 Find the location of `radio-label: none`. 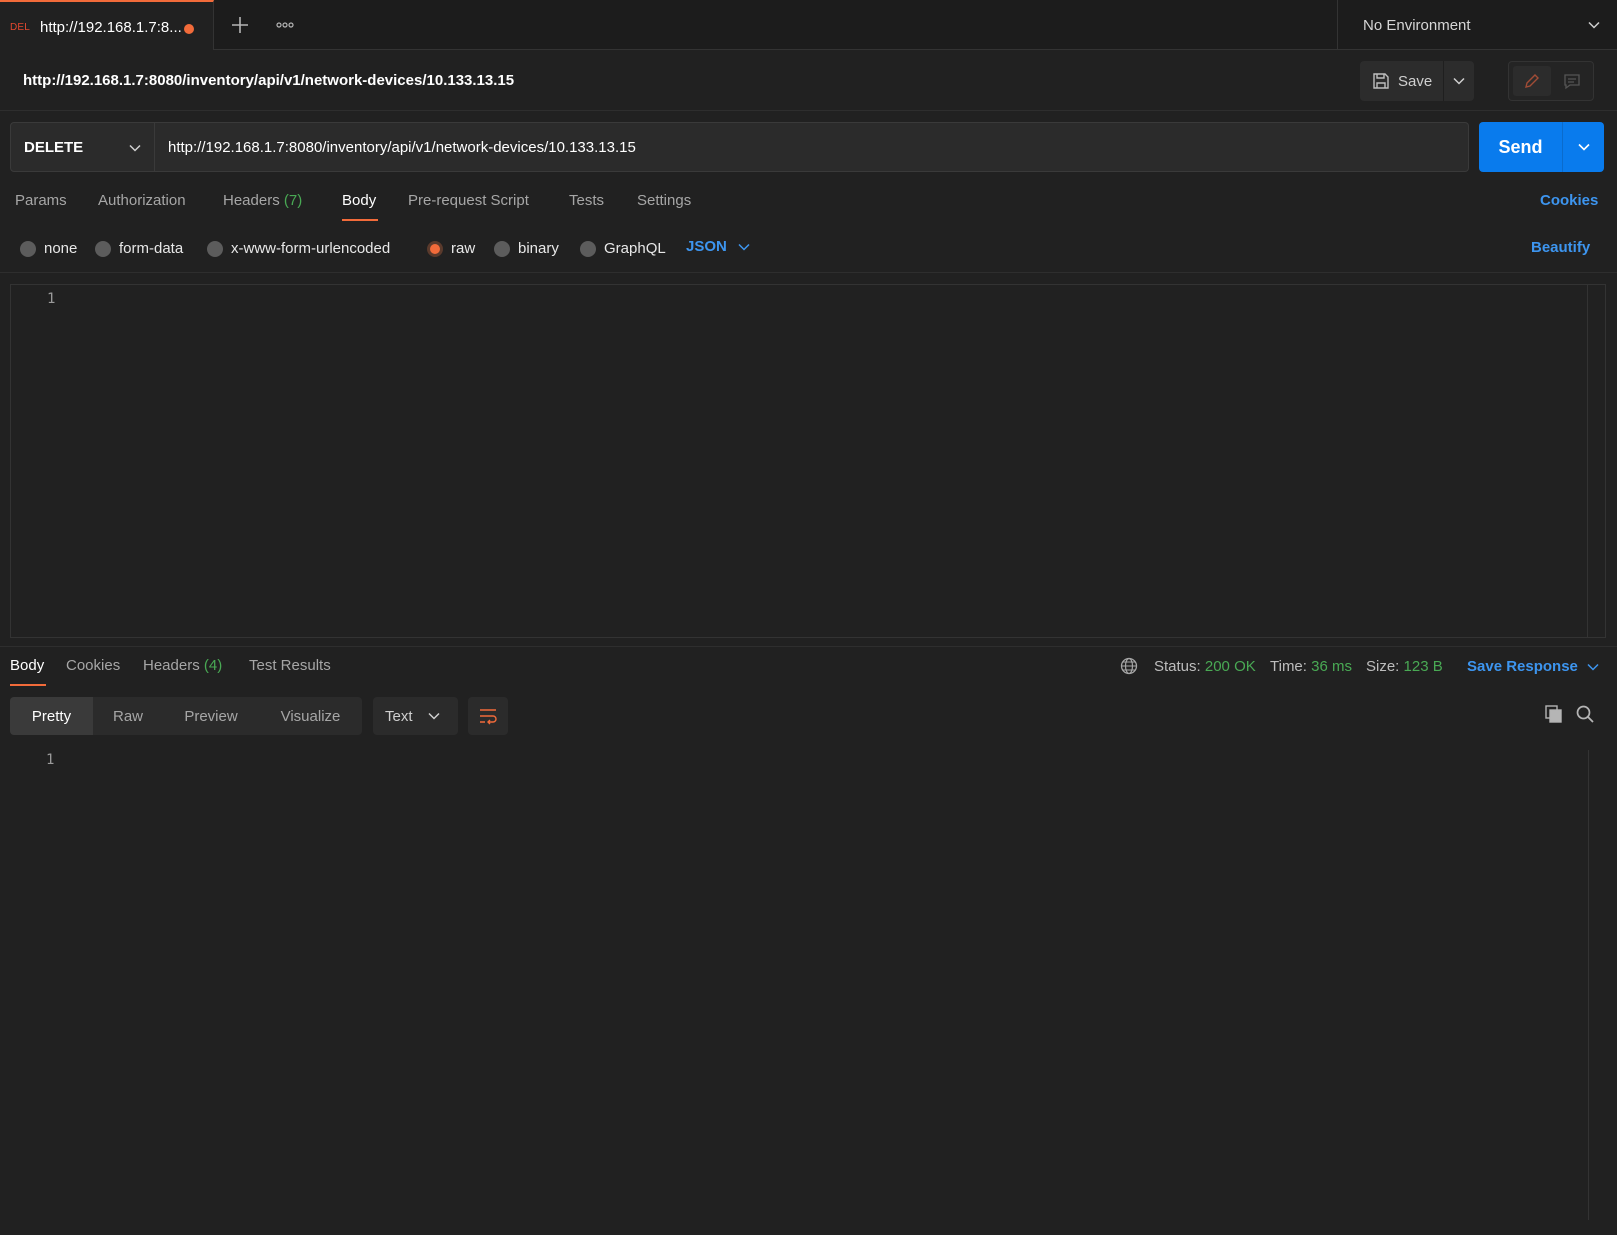

radio-label: none is located at coordinates (61, 248).